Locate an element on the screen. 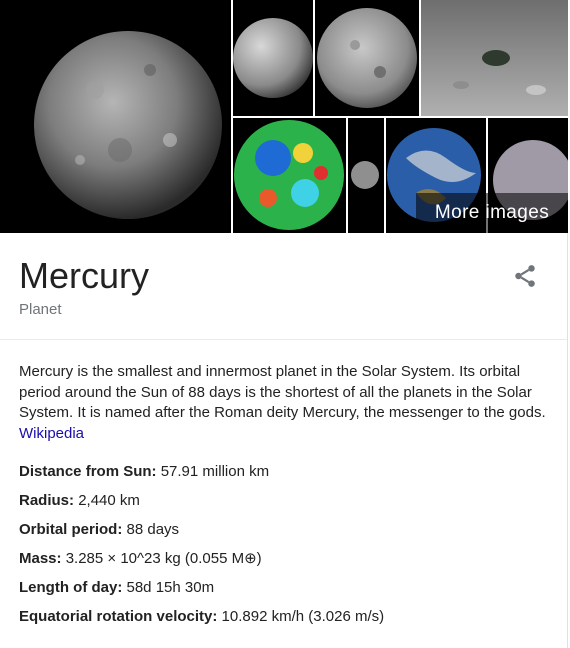  fact-value: 88 days is located at coordinates (153, 529).